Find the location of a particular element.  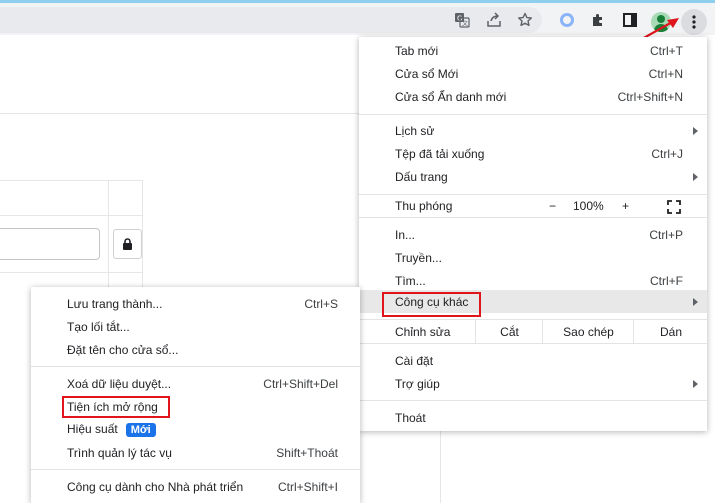

extensions-puzzle-icon is located at coordinates (598, 20).